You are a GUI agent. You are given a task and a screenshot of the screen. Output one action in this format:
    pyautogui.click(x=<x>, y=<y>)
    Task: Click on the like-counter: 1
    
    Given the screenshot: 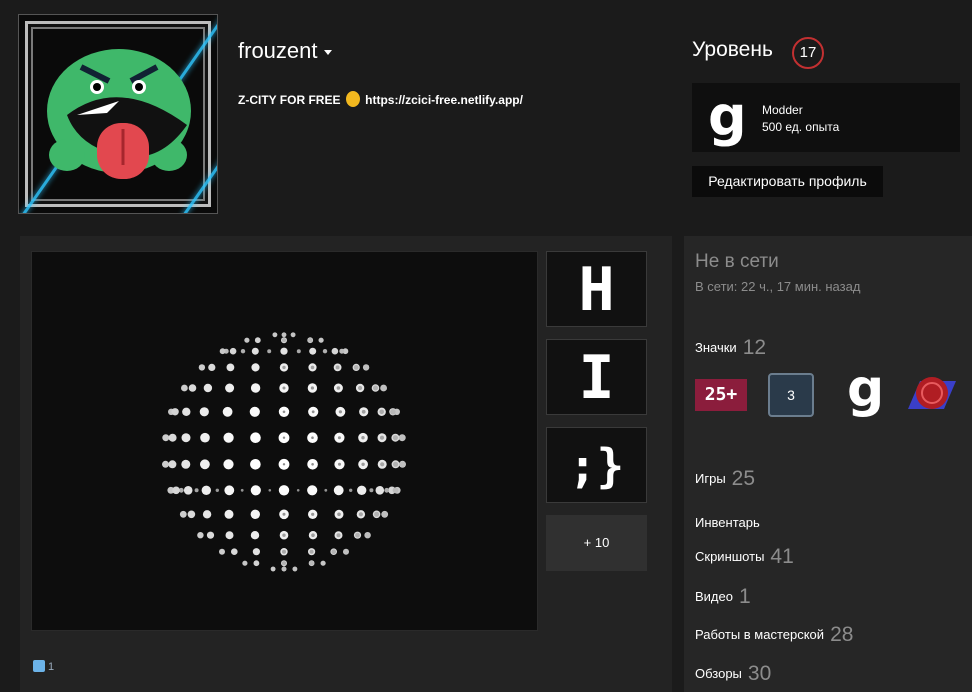 What is the action you would take?
    pyautogui.click(x=43, y=666)
    